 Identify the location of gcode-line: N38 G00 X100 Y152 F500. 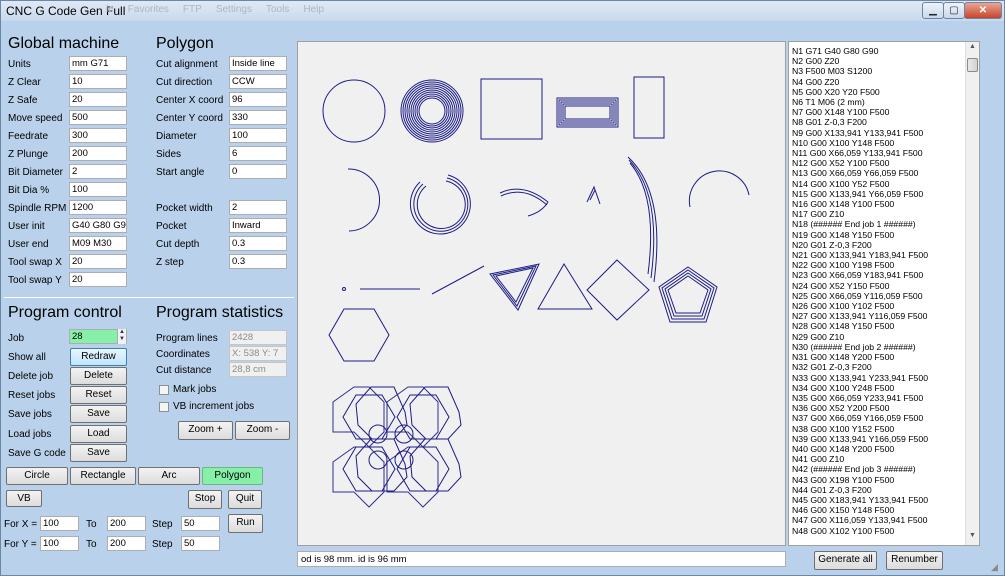
(879, 429).